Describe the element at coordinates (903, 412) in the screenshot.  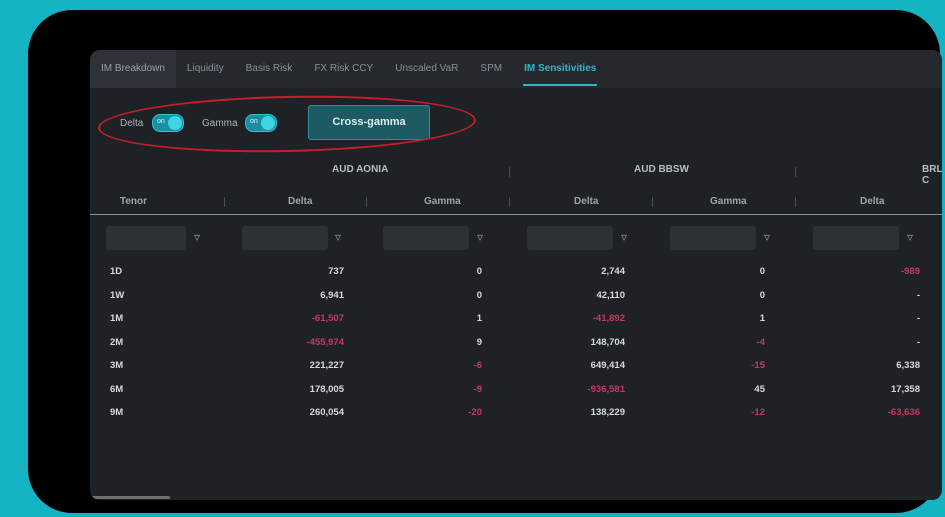
I see `cell-value: -63,636` at that location.